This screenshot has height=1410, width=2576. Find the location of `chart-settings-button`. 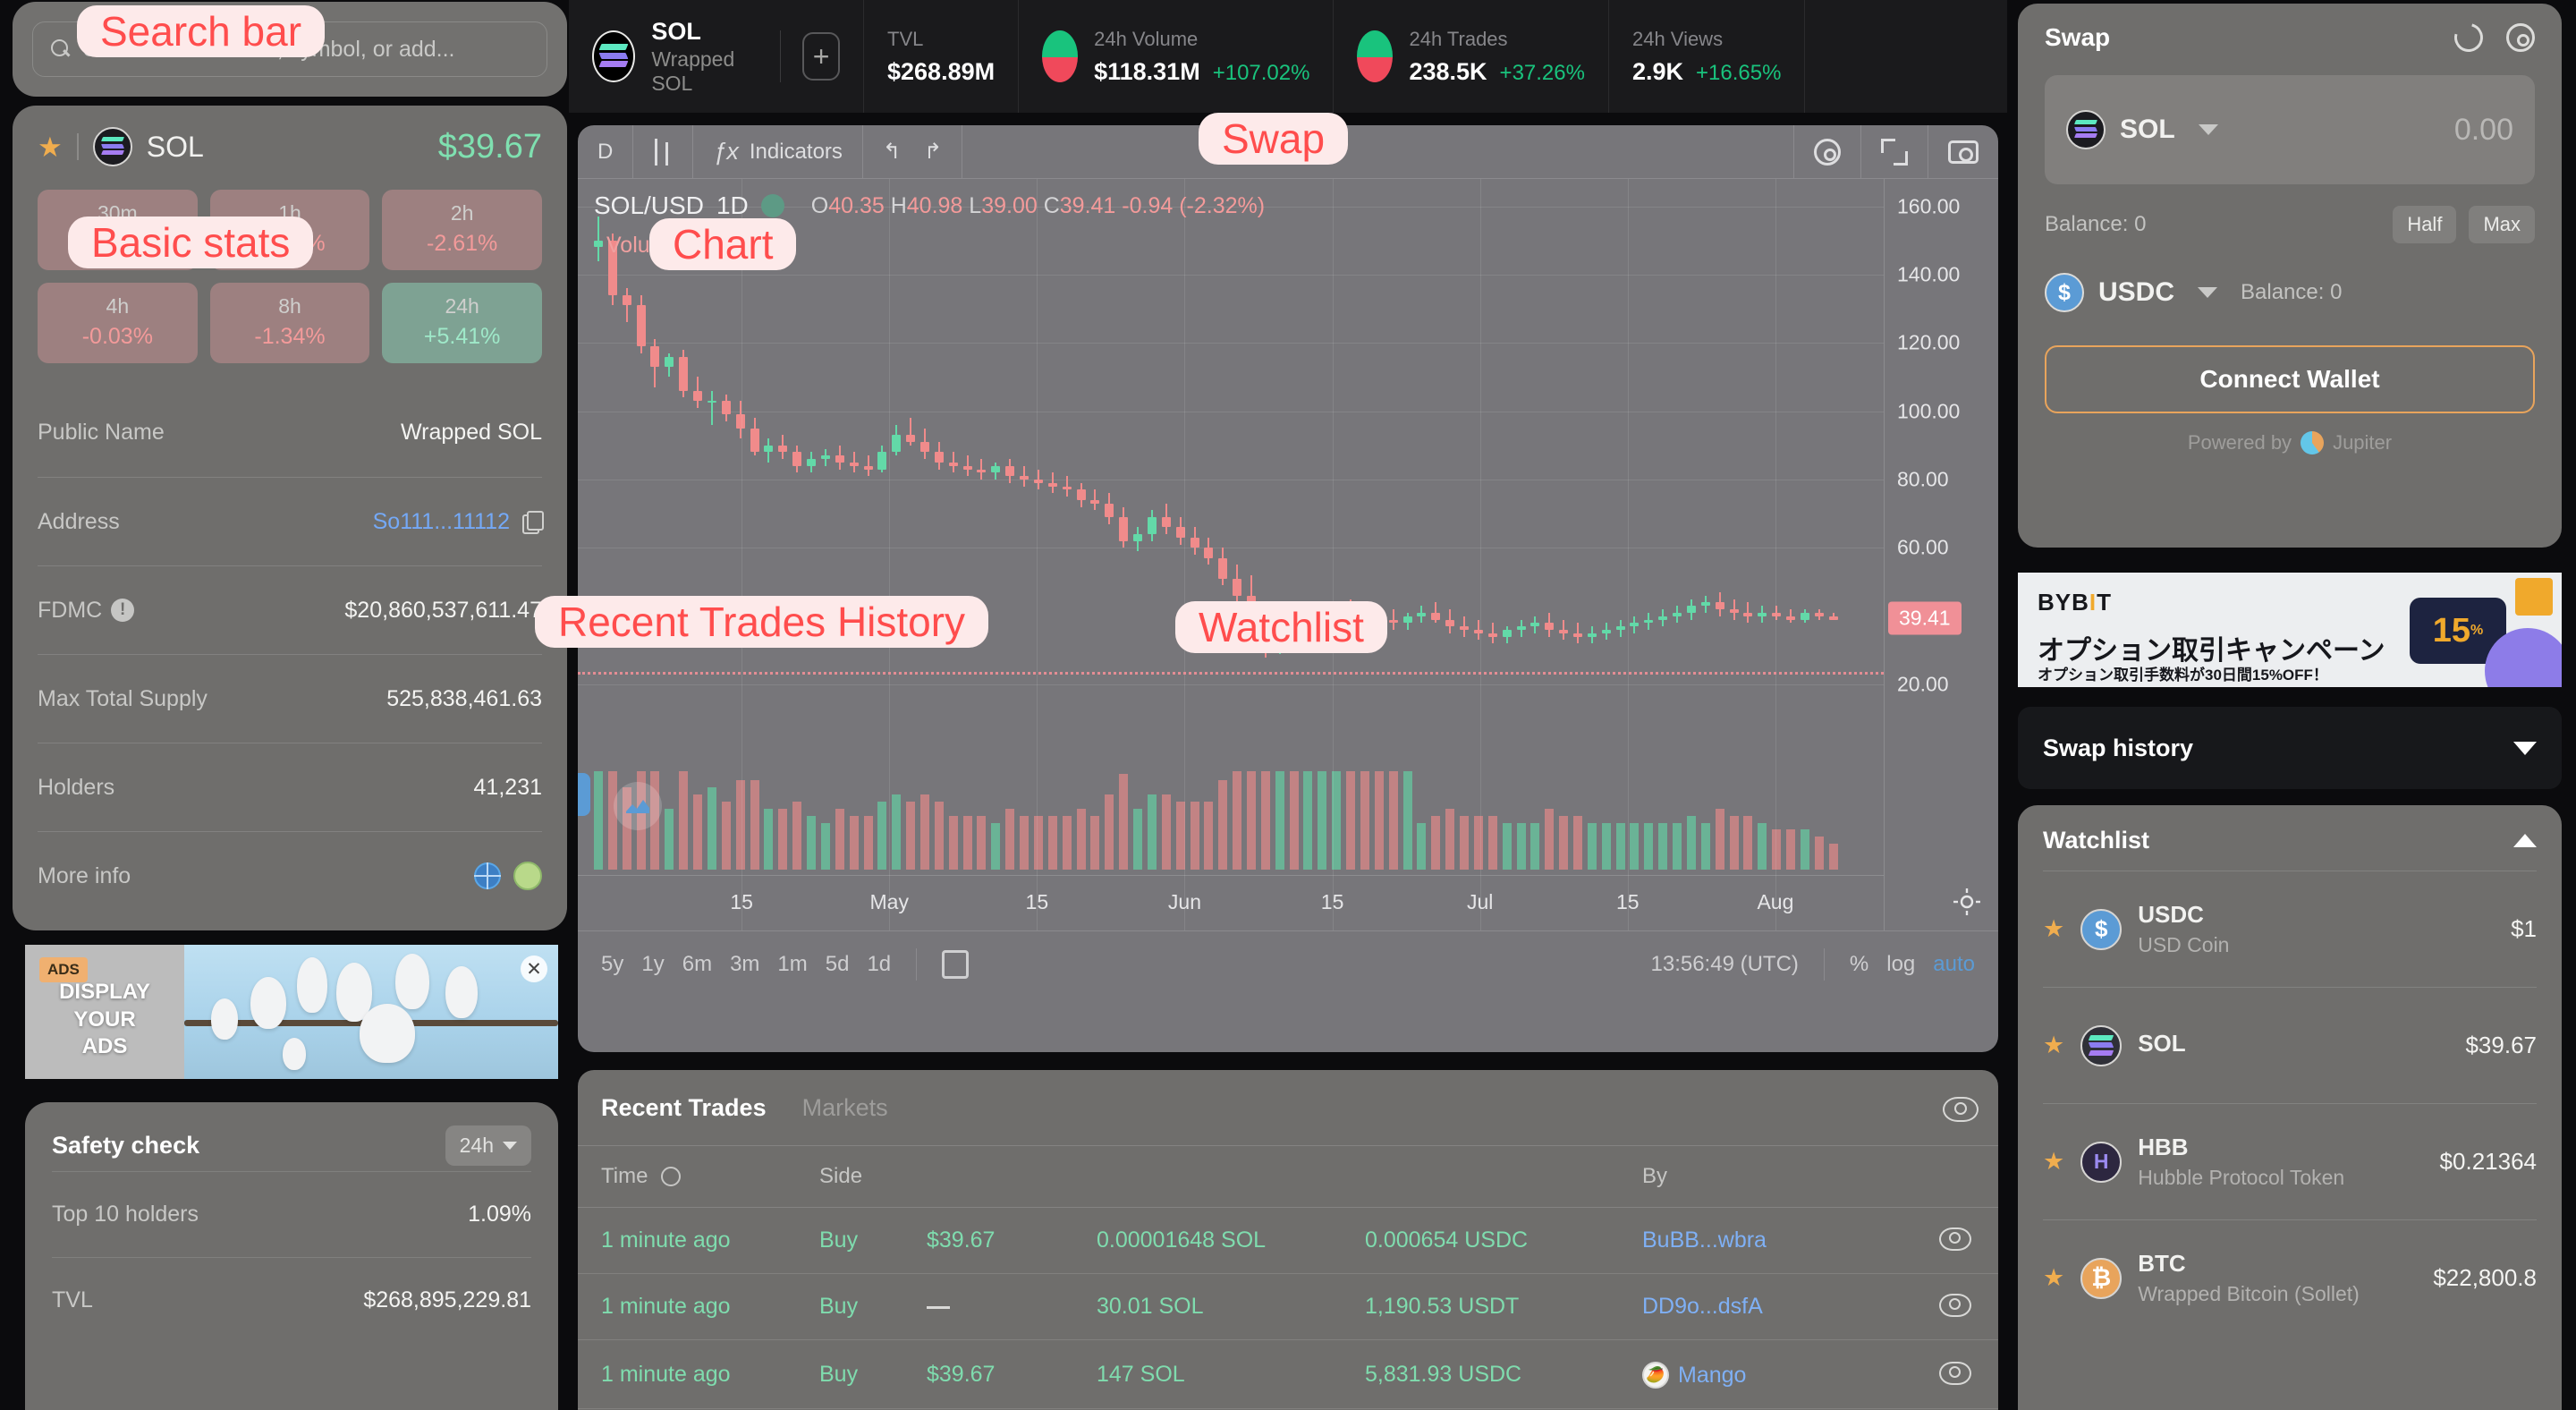

chart-settings-button is located at coordinates (1827, 152).